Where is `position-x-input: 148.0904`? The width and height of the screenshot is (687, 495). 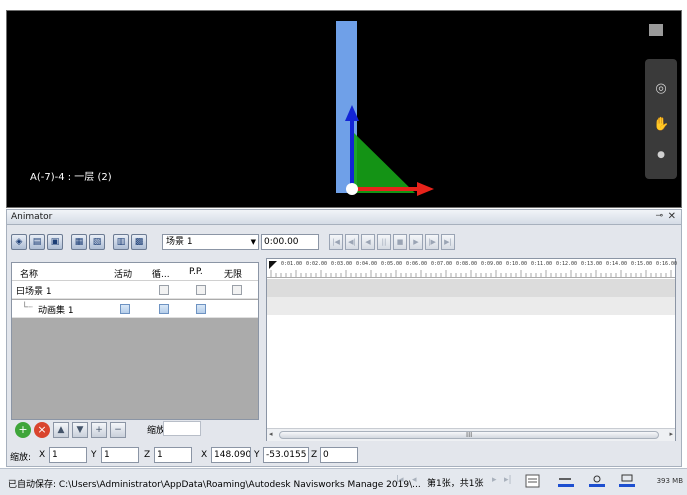
position-x-input: 148.0904 is located at coordinates (231, 455).